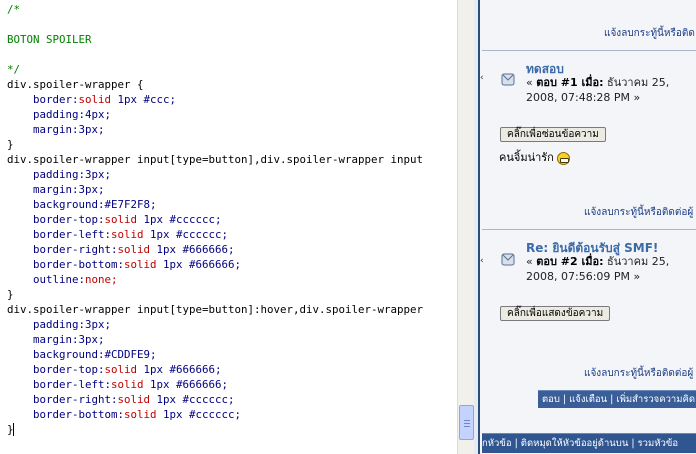  What do you see at coordinates (534, 157) in the screenshot?
I see `post-body: คนจิ้มน่ารัก` at bounding box center [534, 157].